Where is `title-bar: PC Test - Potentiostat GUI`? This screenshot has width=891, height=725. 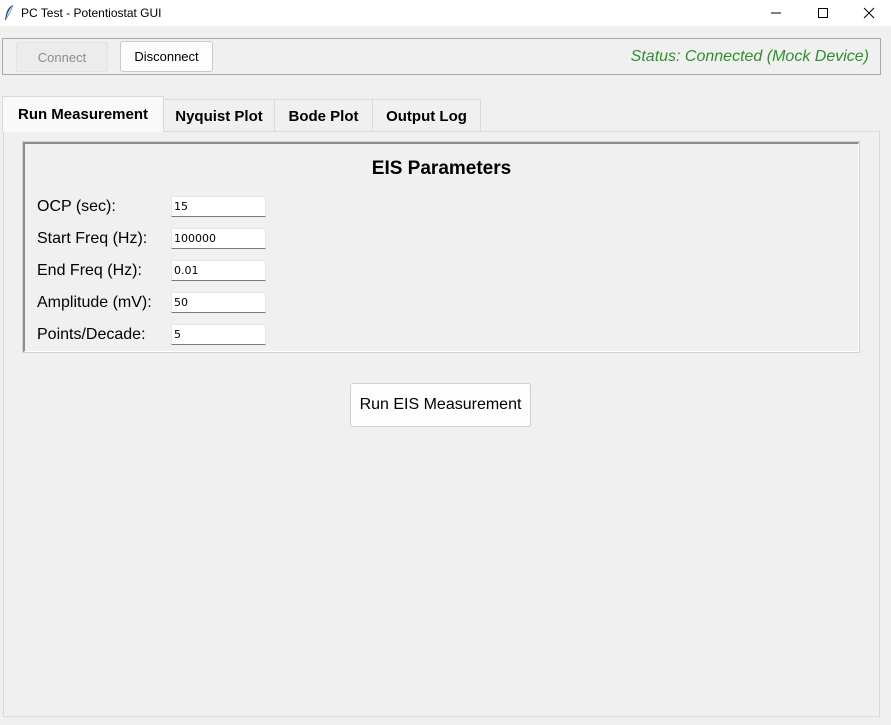
title-bar: PC Test - Potentiostat GUI is located at coordinates (445, 13).